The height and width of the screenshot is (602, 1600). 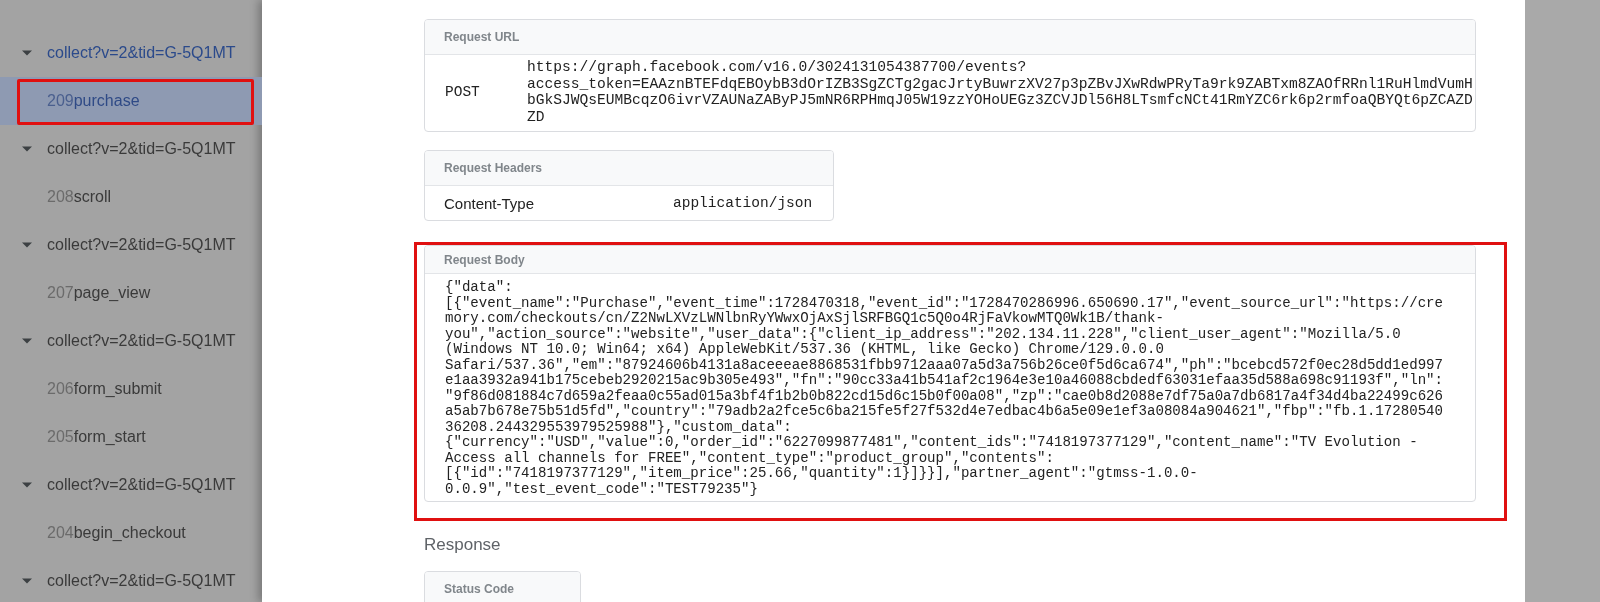 I want to click on request-url: https://graph.facebook.com/v16.0/3024131054387700/events? access_token=EAAznBTEFdqEBOybB3dOrIZB3SgZCTg2gacJrtyBuwrzXV27p3pZBvJXwRdwPRyTa9rk9ZABTxm8ZAOfRRnl1RuHlmdVumH bGkSJWQsEUMBcqzO6ivrVZAUNaZAByPJ5mNR6RPHmqJ05W19zzYOHoUEGz3ZCVJDl56H8LTsmfcNCt41RmYZC6rk6p2rmfoaQBYQt6pZCAZD ZD, so click(x=1000, y=92).